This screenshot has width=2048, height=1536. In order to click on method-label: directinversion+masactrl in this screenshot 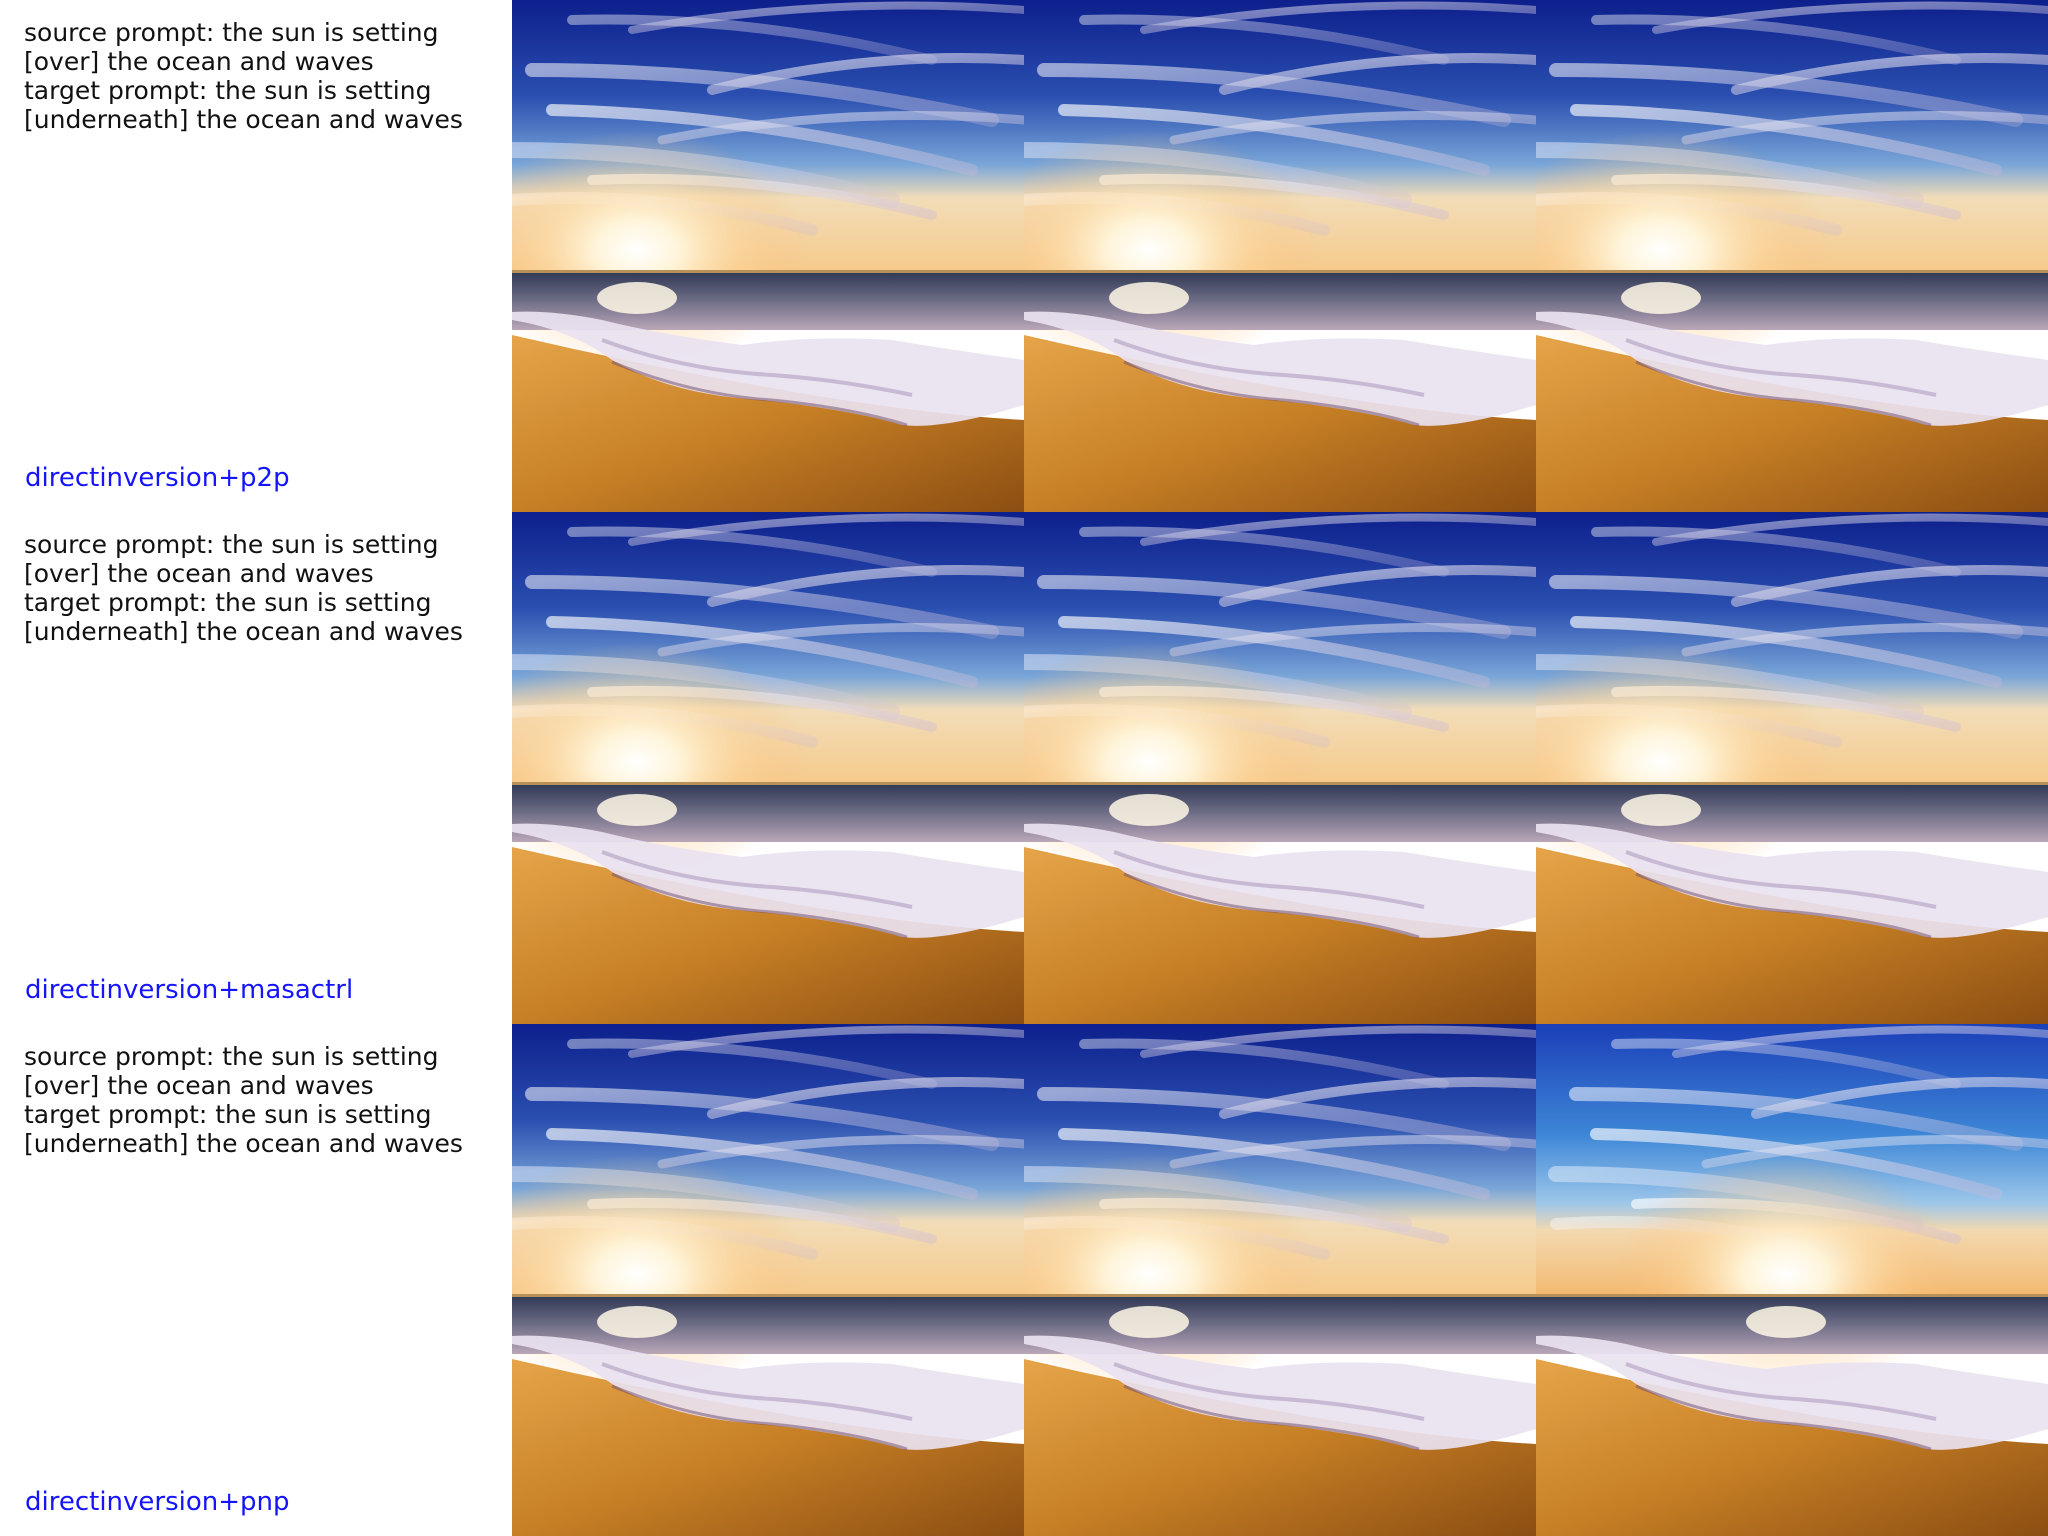, I will do `click(189, 990)`.